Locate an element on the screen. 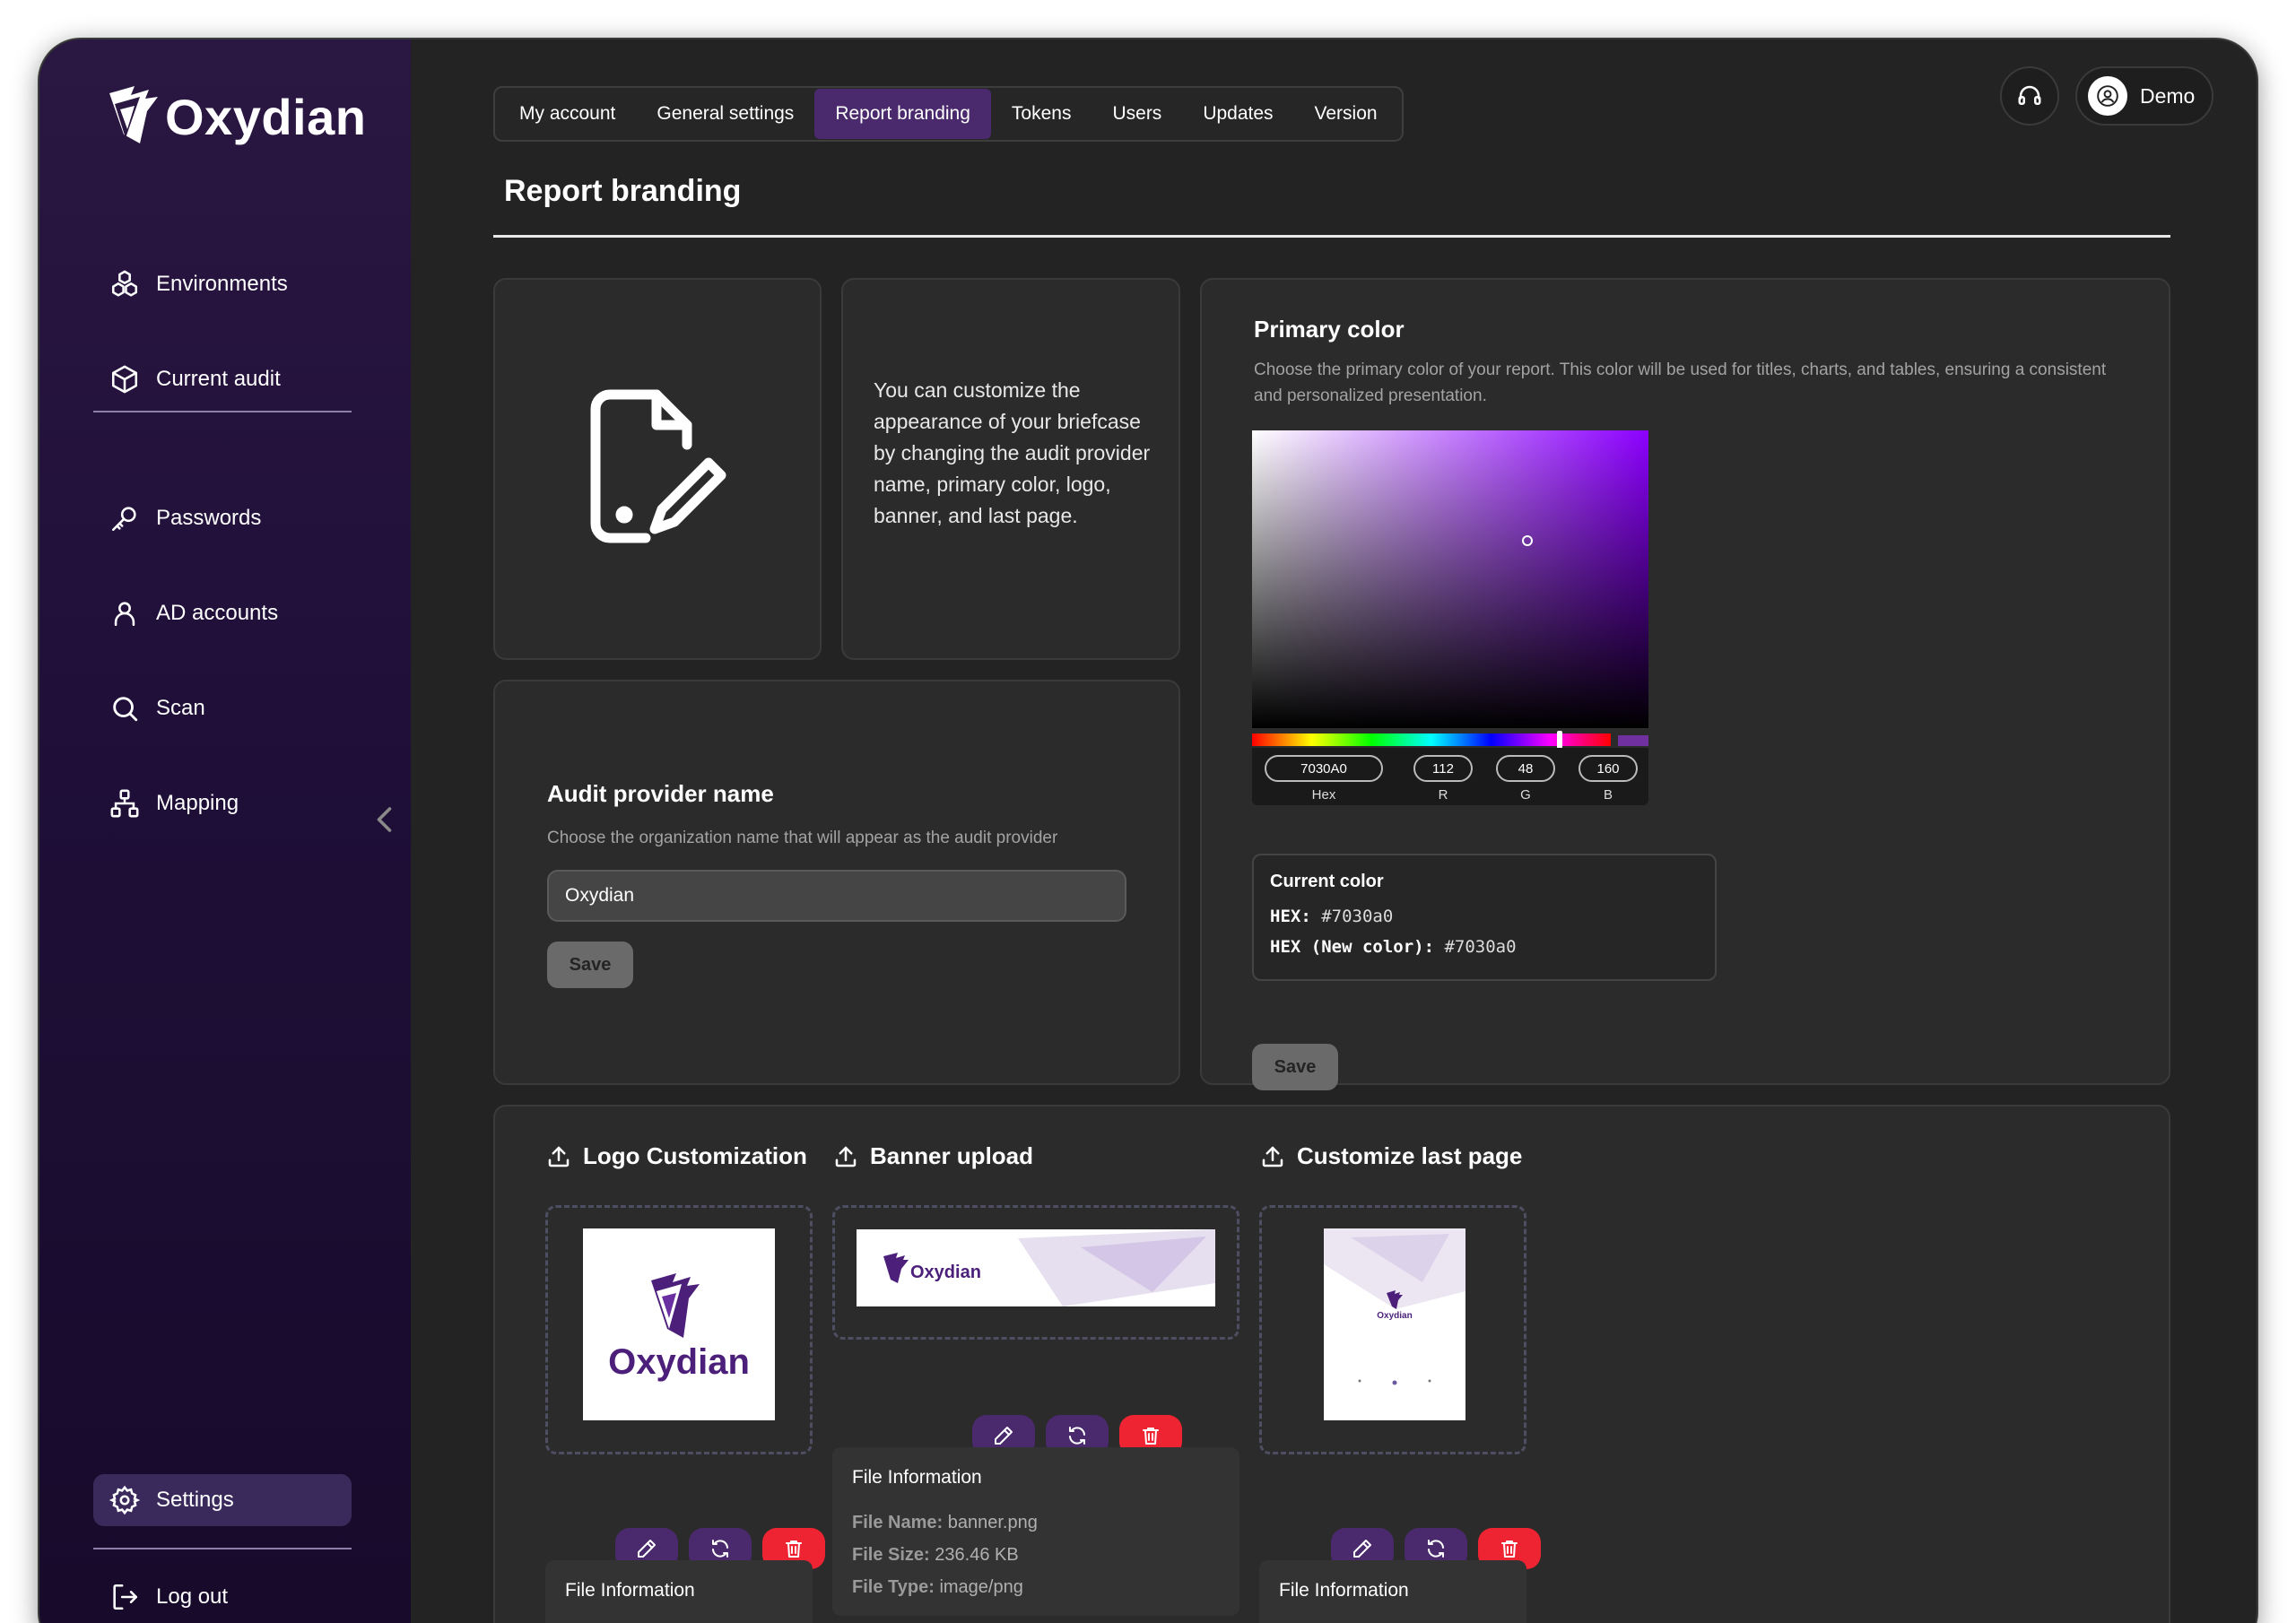 The width and height of the screenshot is (2296, 1623). sidebar-item-passwords: Passwords is located at coordinates (222, 518).